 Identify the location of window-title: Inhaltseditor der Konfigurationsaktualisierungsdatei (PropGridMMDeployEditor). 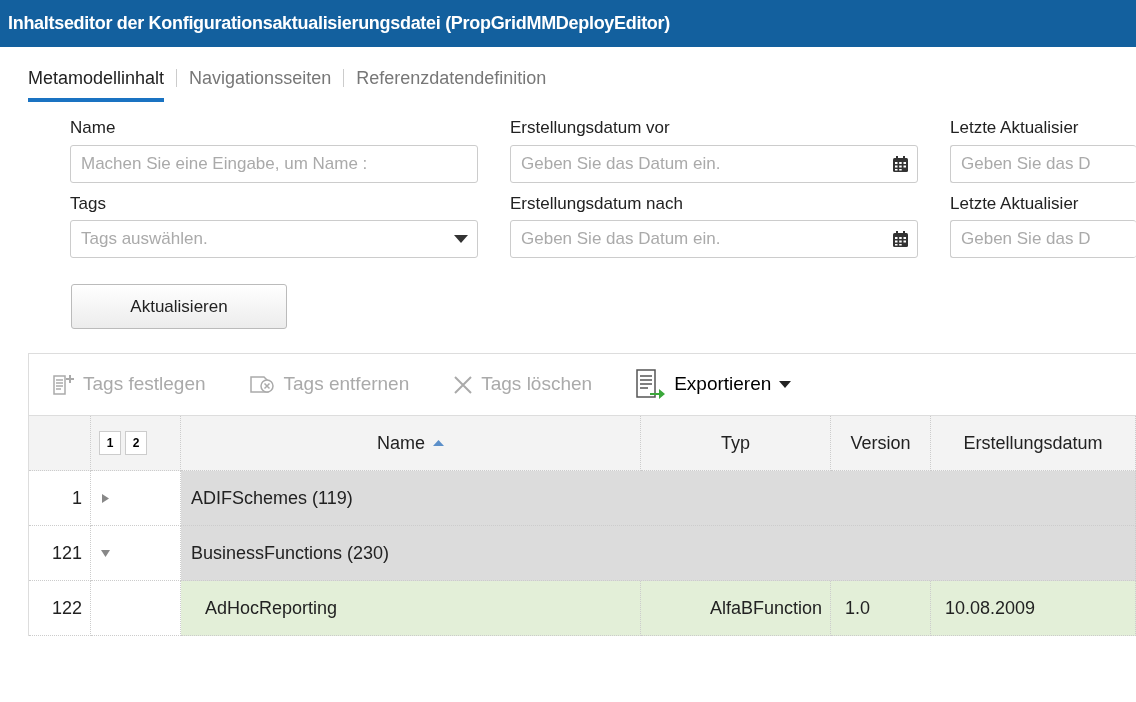
(339, 23).